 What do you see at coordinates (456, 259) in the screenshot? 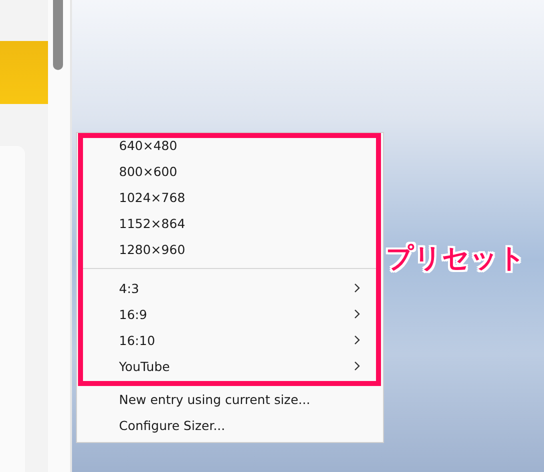
I see `annotation-label: プリセット` at bounding box center [456, 259].